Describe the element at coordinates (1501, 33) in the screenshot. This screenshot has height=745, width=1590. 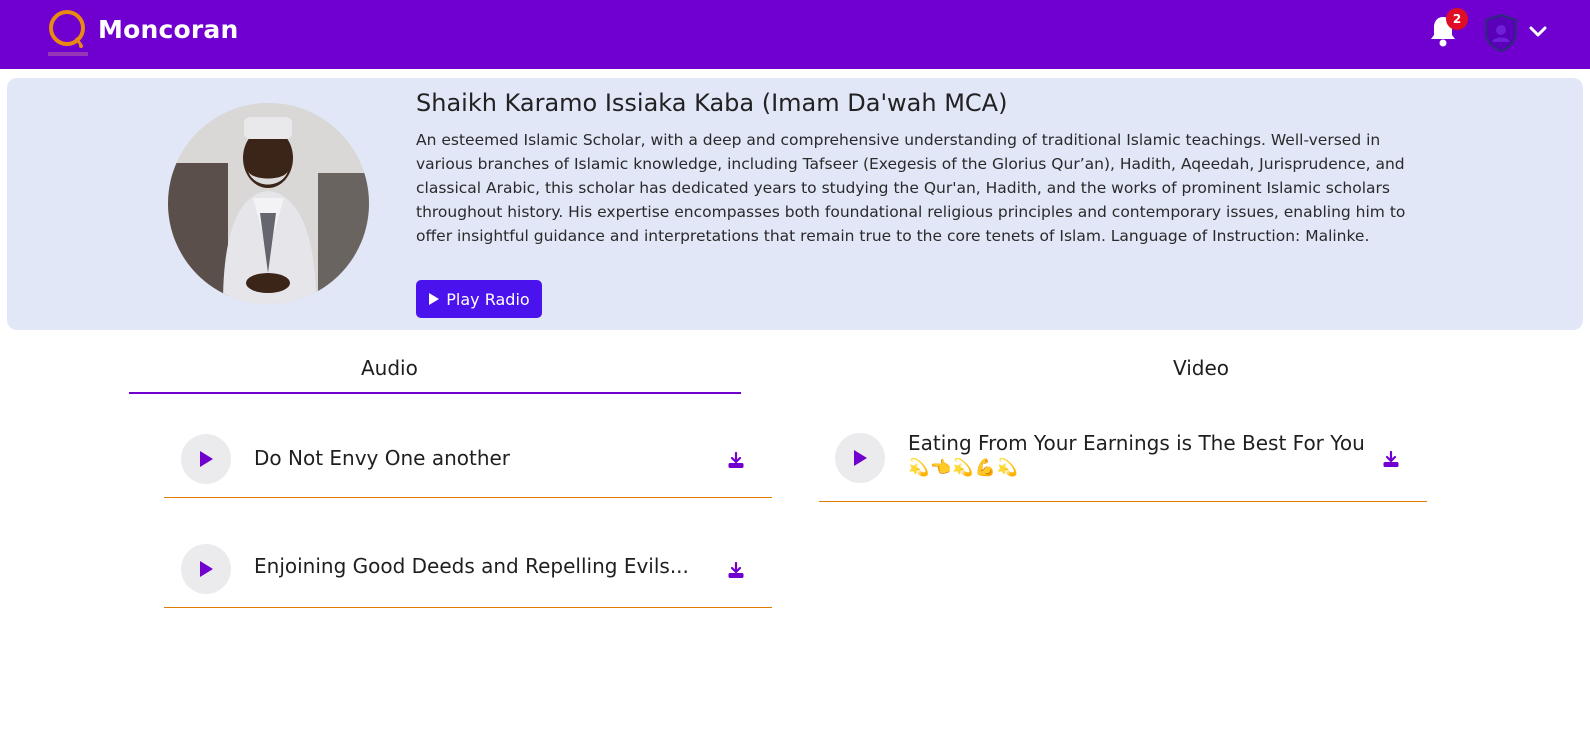
I see `shield-avatar-icon` at that location.